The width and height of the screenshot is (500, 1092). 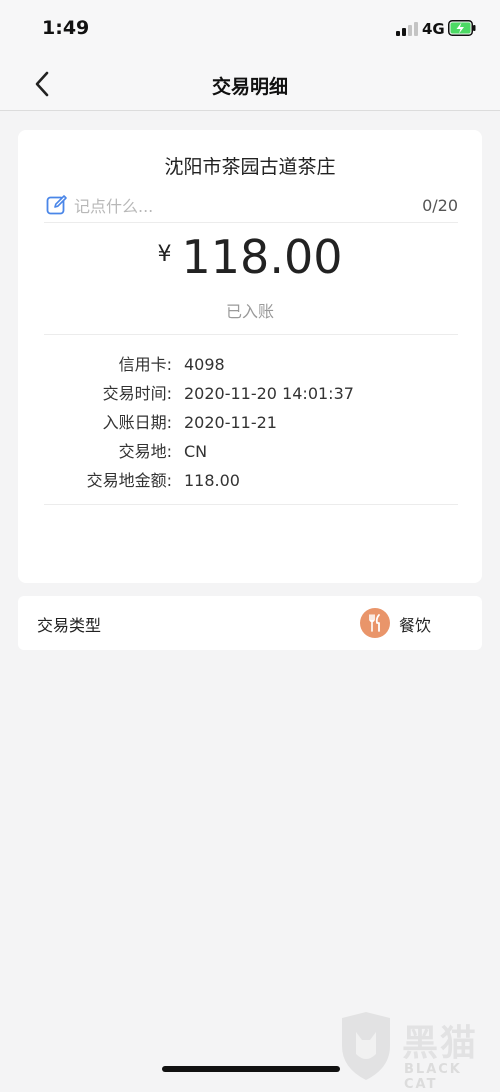 What do you see at coordinates (212, 480) in the screenshot?
I see `detail-value: 118.00` at bounding box center [212, 480].